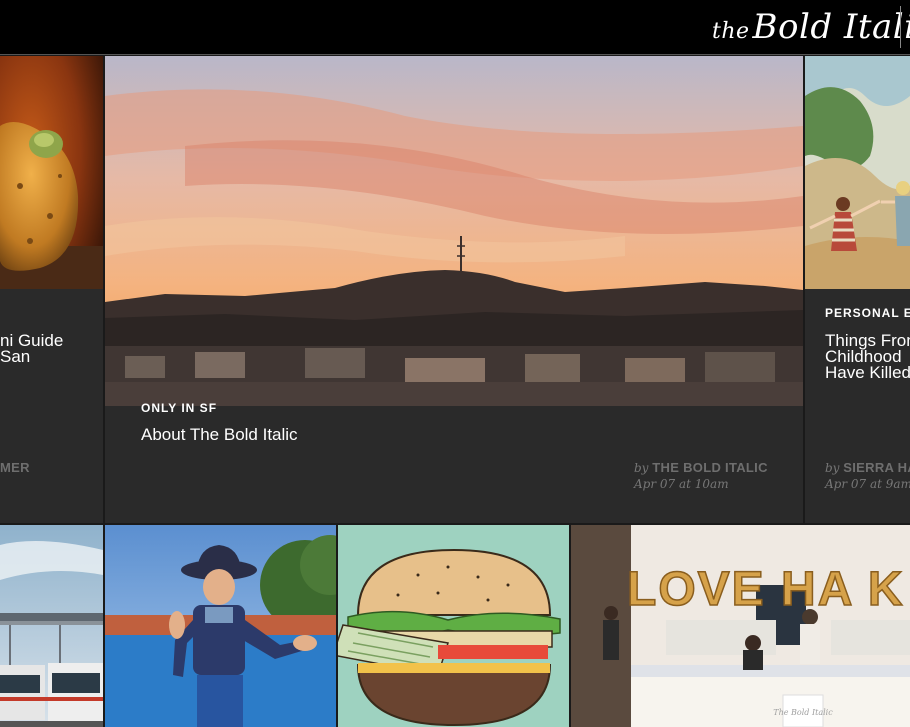  I want to click on logo-small-word: the, so click(731, 31).